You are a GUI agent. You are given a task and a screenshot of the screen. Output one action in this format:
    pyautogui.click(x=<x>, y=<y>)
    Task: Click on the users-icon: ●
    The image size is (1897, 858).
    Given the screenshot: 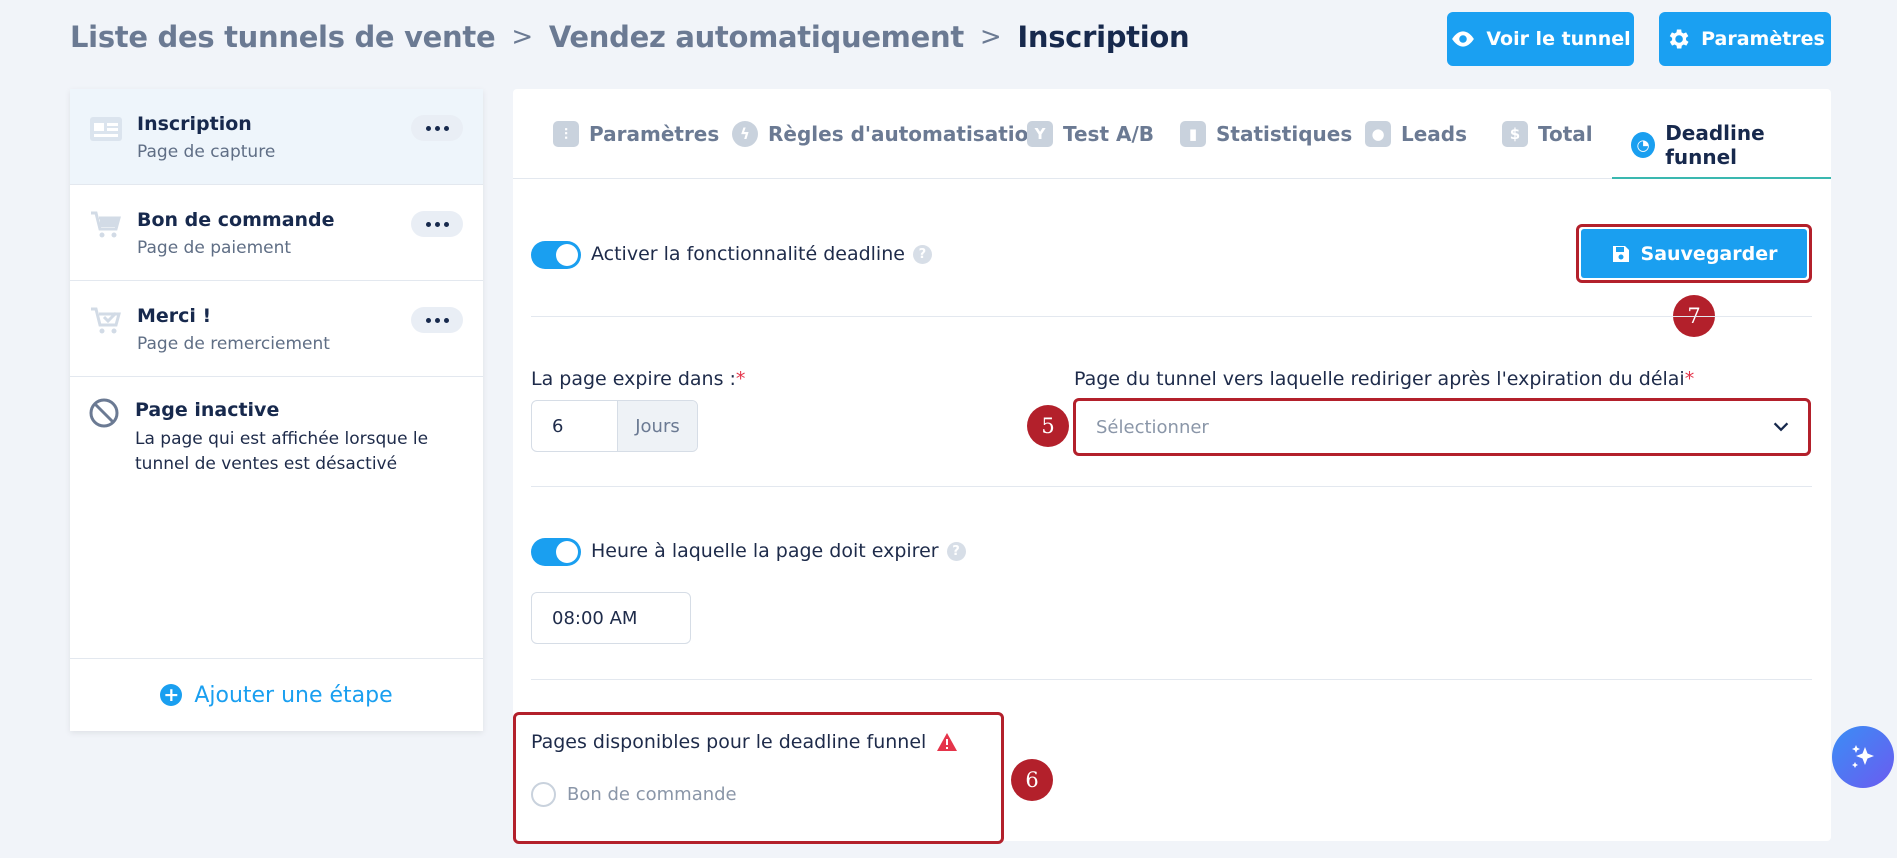 What is the action you would take?
    pyautogui.click(x=1378, y=134)
    